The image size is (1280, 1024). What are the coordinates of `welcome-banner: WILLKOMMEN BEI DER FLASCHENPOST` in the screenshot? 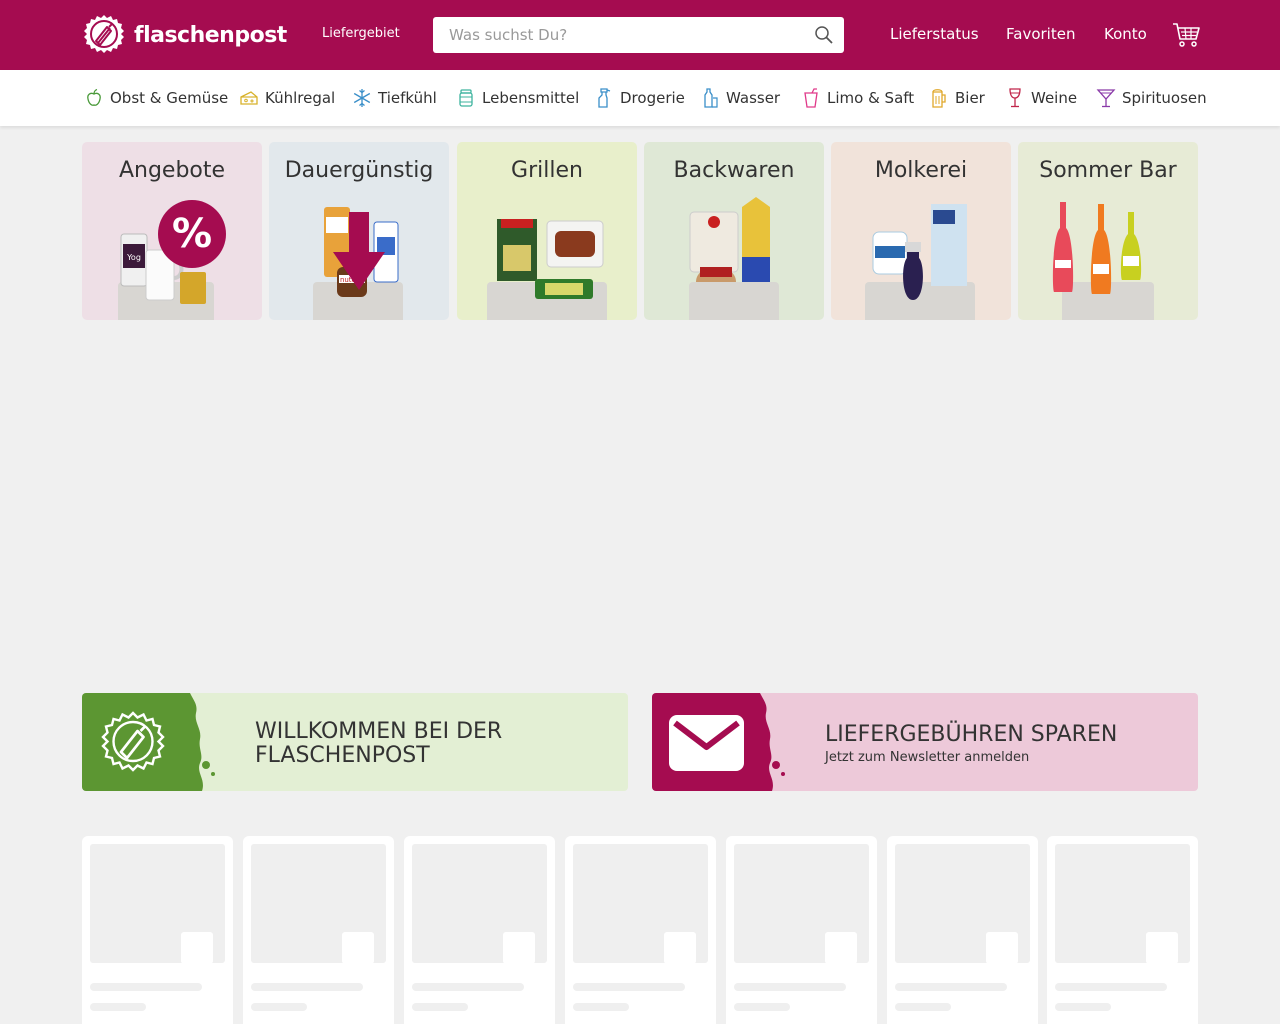 It's located at (355, 742).